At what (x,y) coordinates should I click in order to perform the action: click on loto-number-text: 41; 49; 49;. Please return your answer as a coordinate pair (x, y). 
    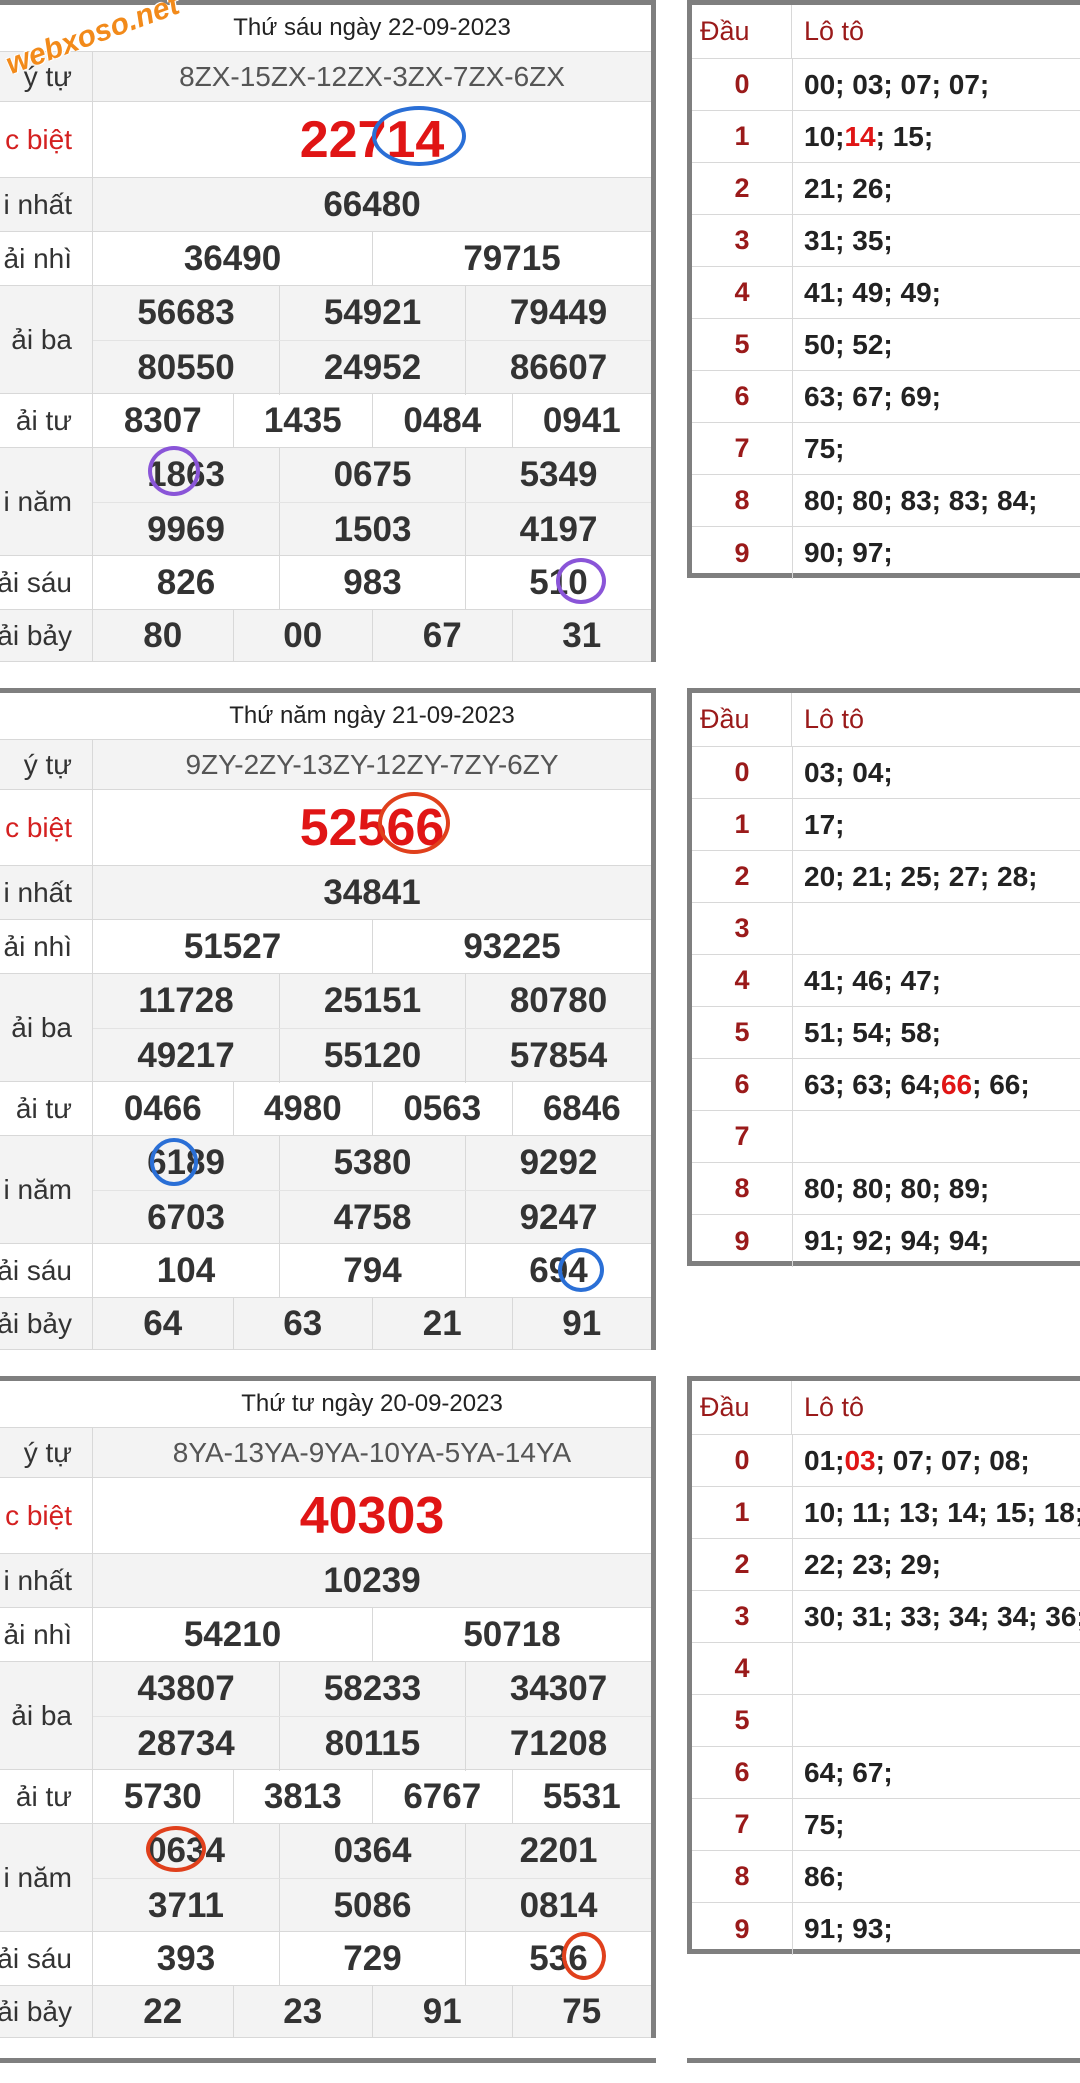
    Looking at the image, I should click on (872, 292).